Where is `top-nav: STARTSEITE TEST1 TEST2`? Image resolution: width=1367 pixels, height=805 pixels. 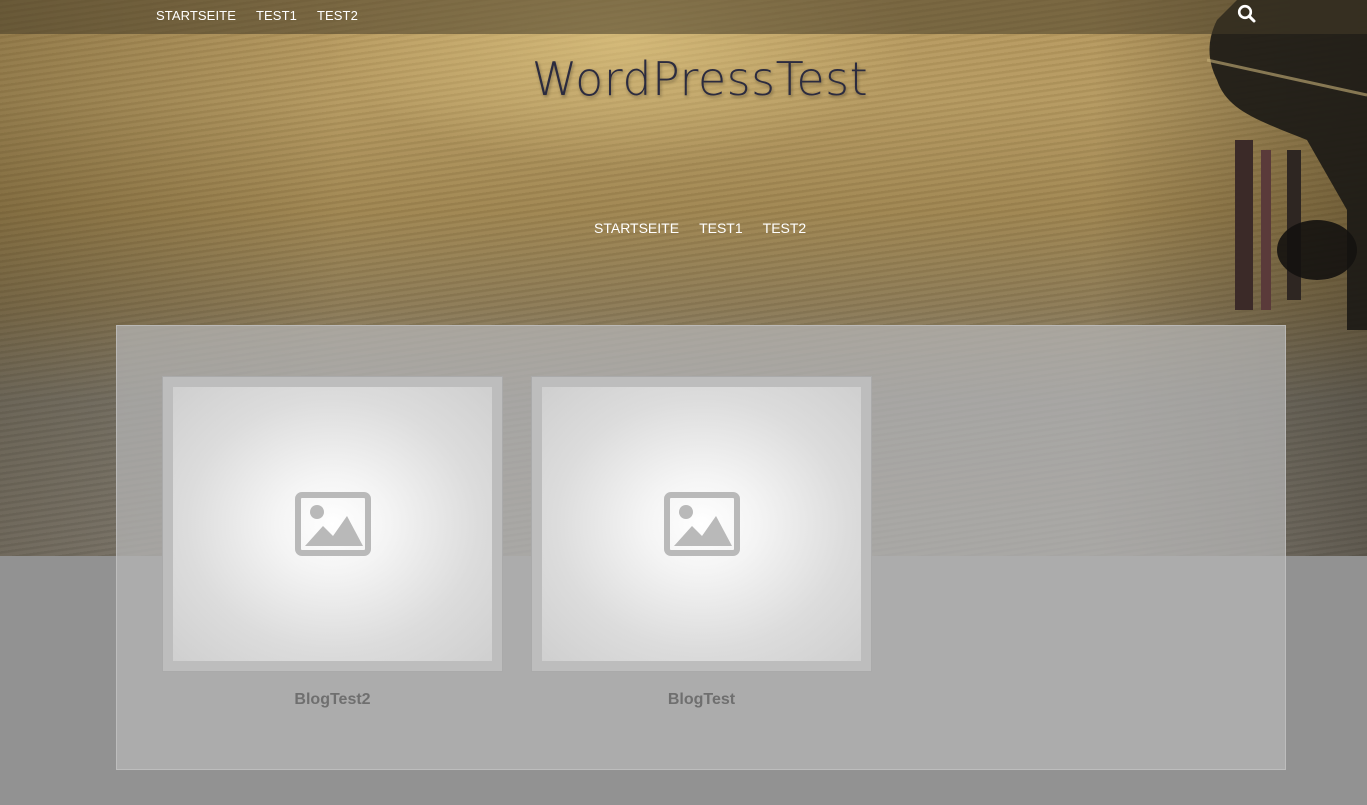
top-nav: STARTSEITE TEST1 TEST2 is located at coordinates (257, 15).